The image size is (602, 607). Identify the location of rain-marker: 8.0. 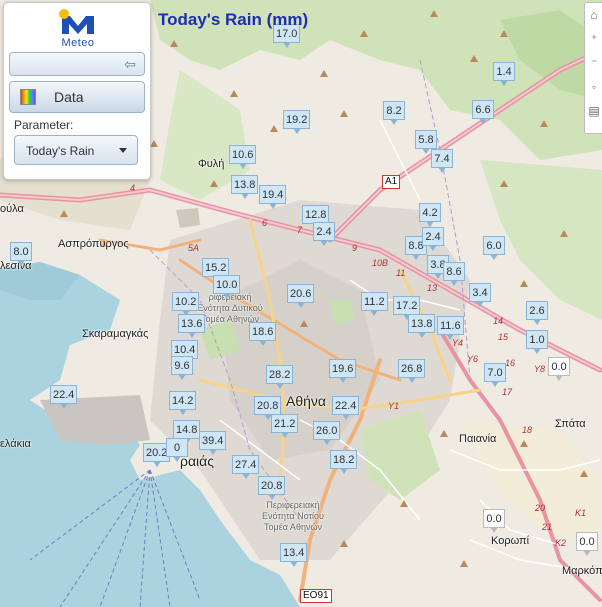
(21, 254).